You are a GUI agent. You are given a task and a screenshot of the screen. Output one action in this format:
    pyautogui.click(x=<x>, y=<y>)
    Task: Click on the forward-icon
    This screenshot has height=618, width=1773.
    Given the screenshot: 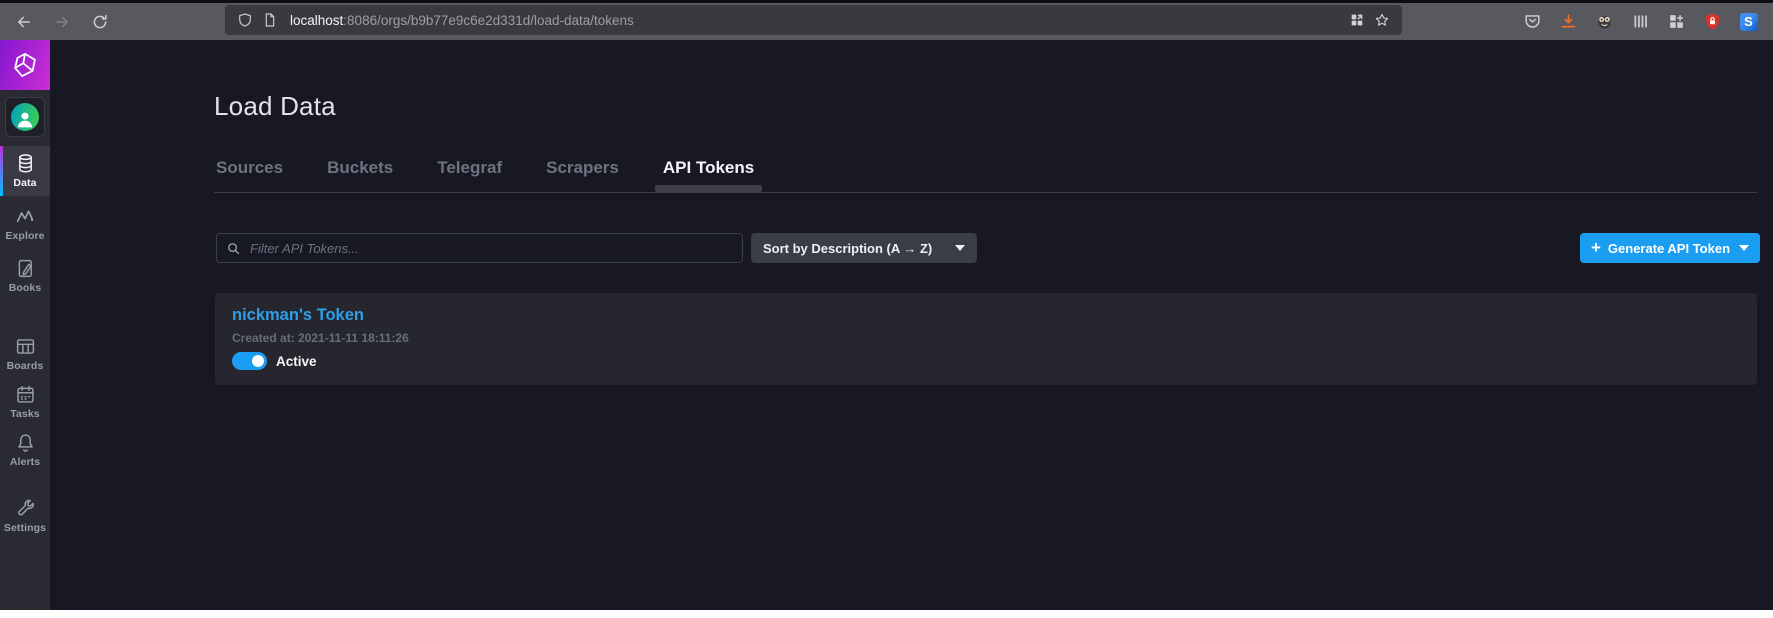 What is the action you would take?
    pyautogui.click(x=62, y=21)
    